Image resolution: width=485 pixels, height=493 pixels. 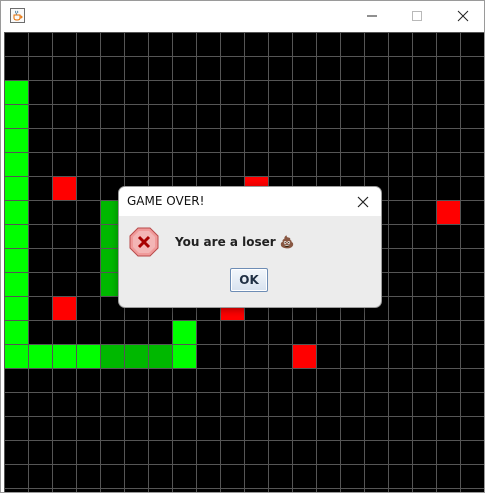 What do you see at coordinates (249, 280) in the screenshot?
I see `ok-button: OK` at bounding box center [249, 280].